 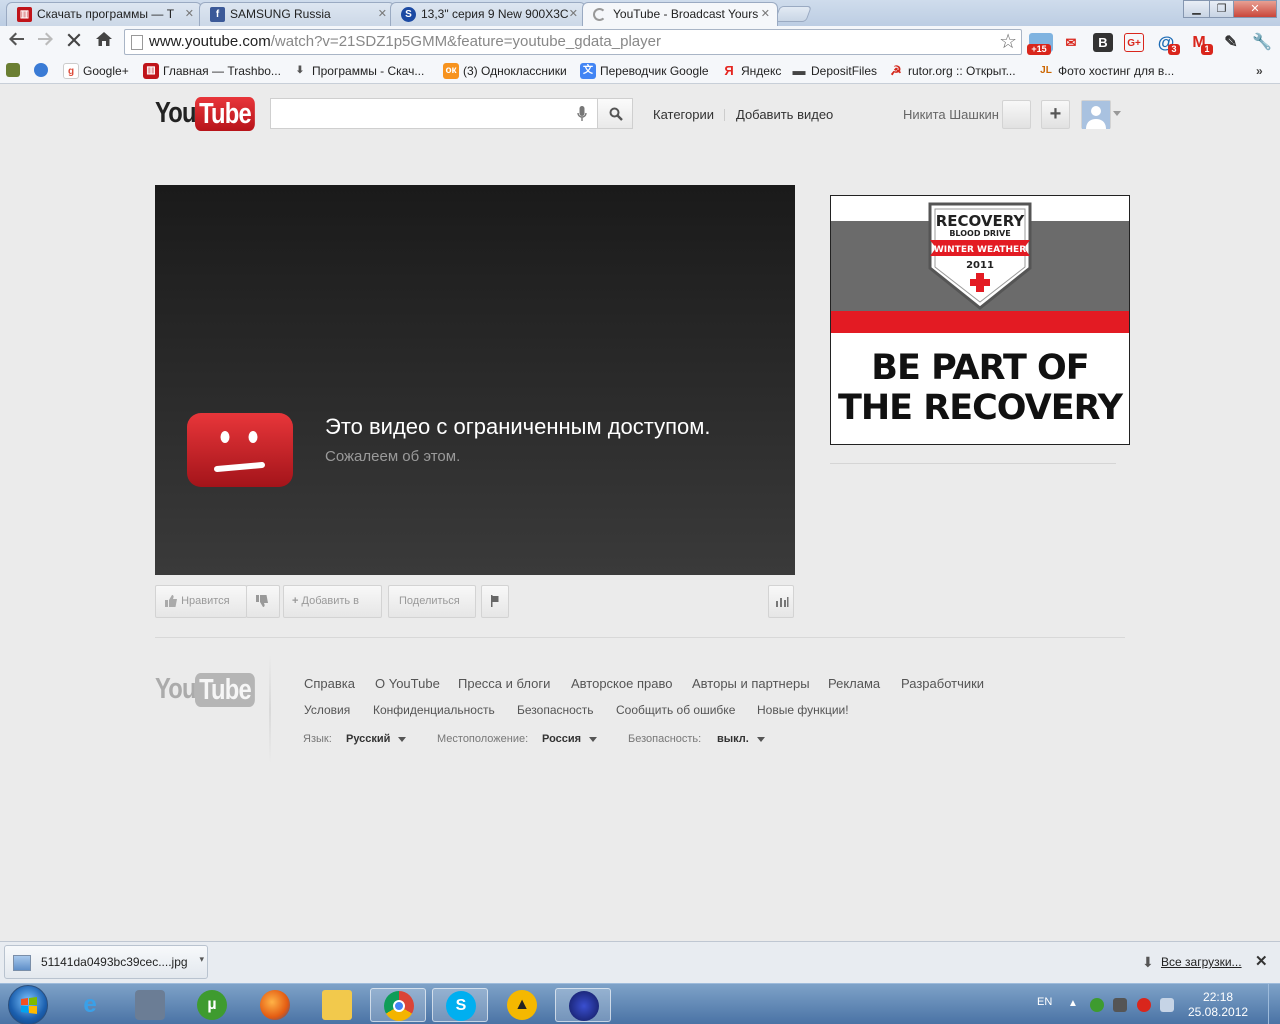 What do you see at coordinates (205, 691) in the screenshot?
I see `footer-youtube-logo: You Tube` at bounding box center [205, 691].